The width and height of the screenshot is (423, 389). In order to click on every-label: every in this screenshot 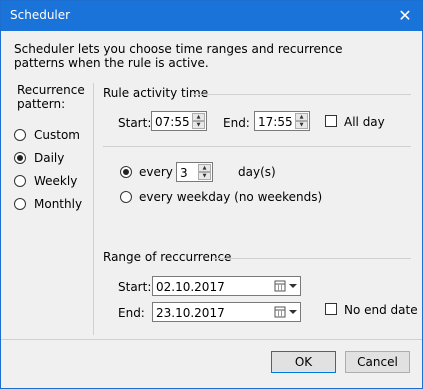, I will do `click(156, 172)`.